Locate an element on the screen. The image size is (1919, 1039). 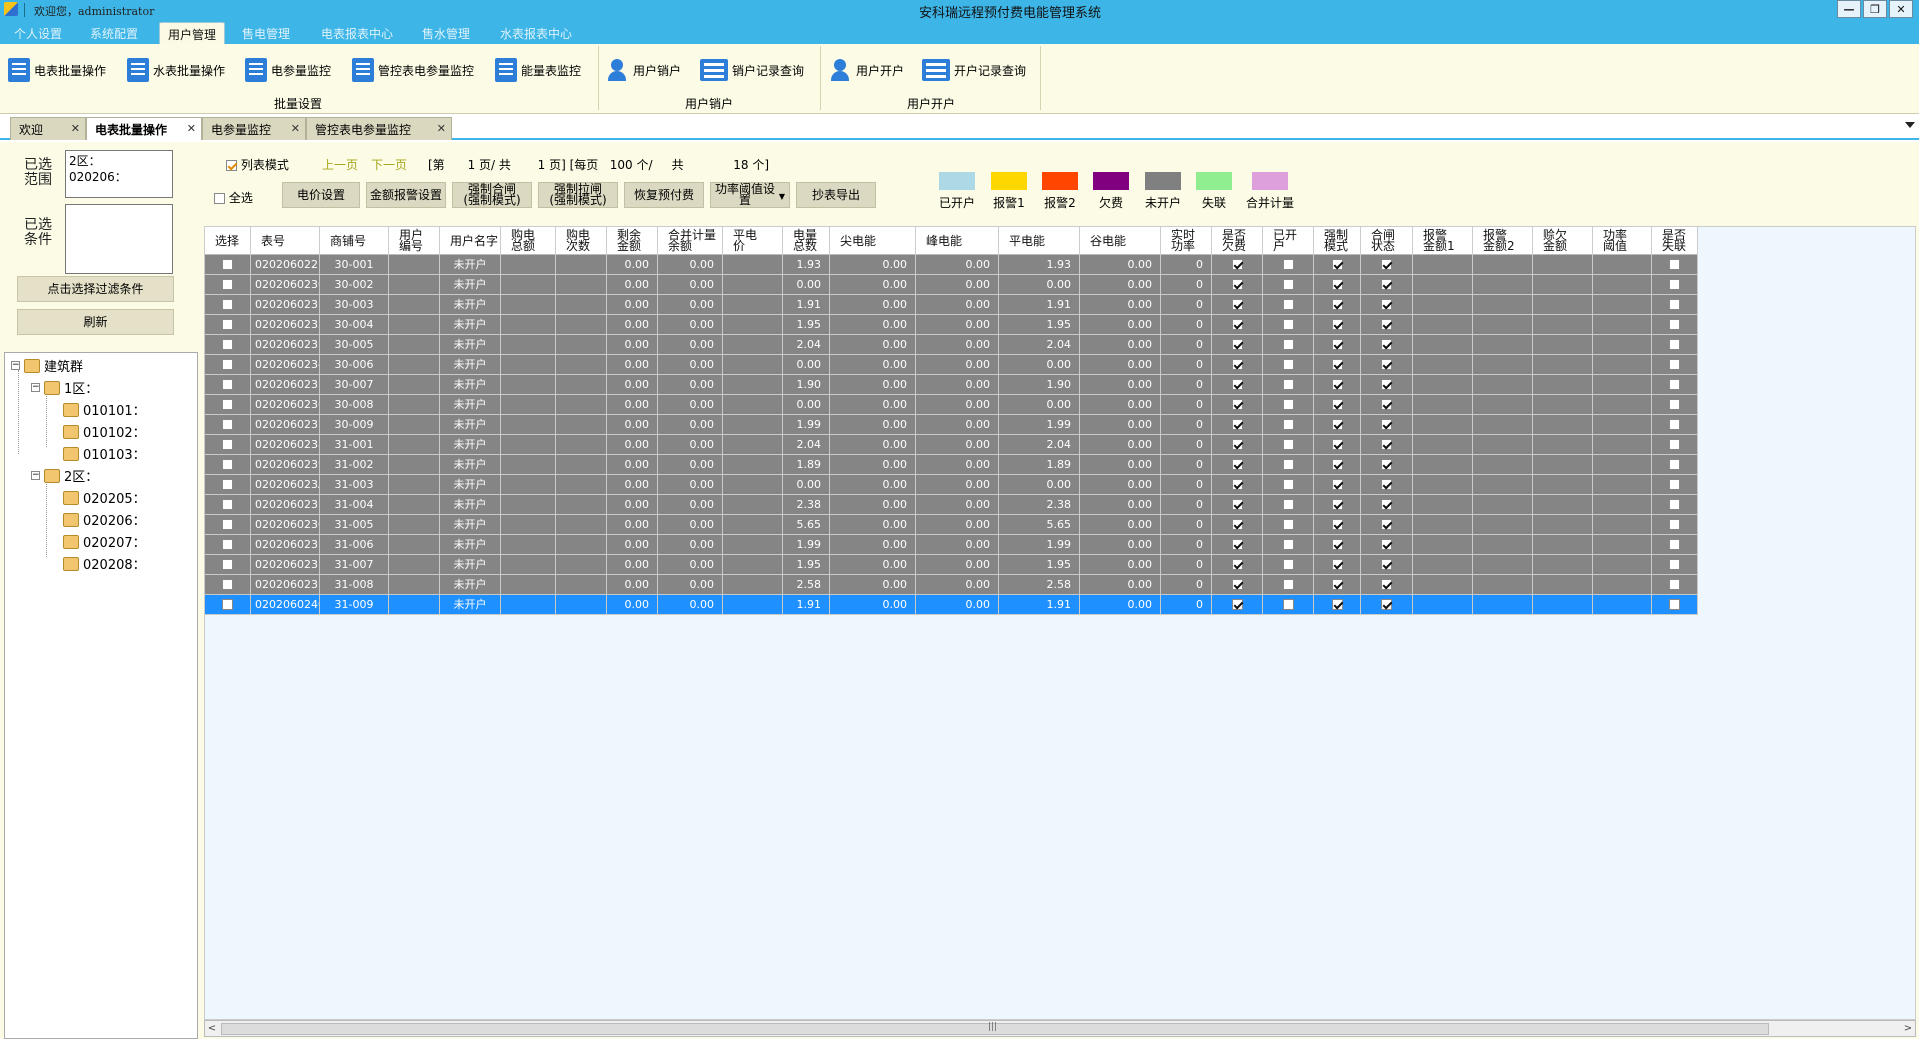
scroll-left-icon: < is located at coordinates (212, 1028).